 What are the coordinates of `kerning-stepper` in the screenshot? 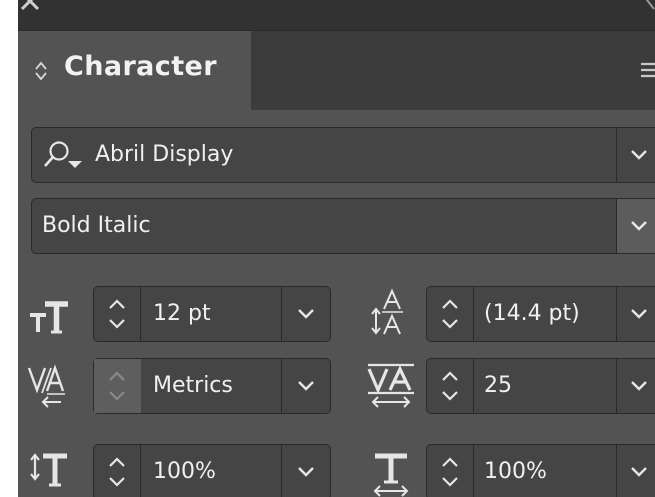 It's located at (117, 386).